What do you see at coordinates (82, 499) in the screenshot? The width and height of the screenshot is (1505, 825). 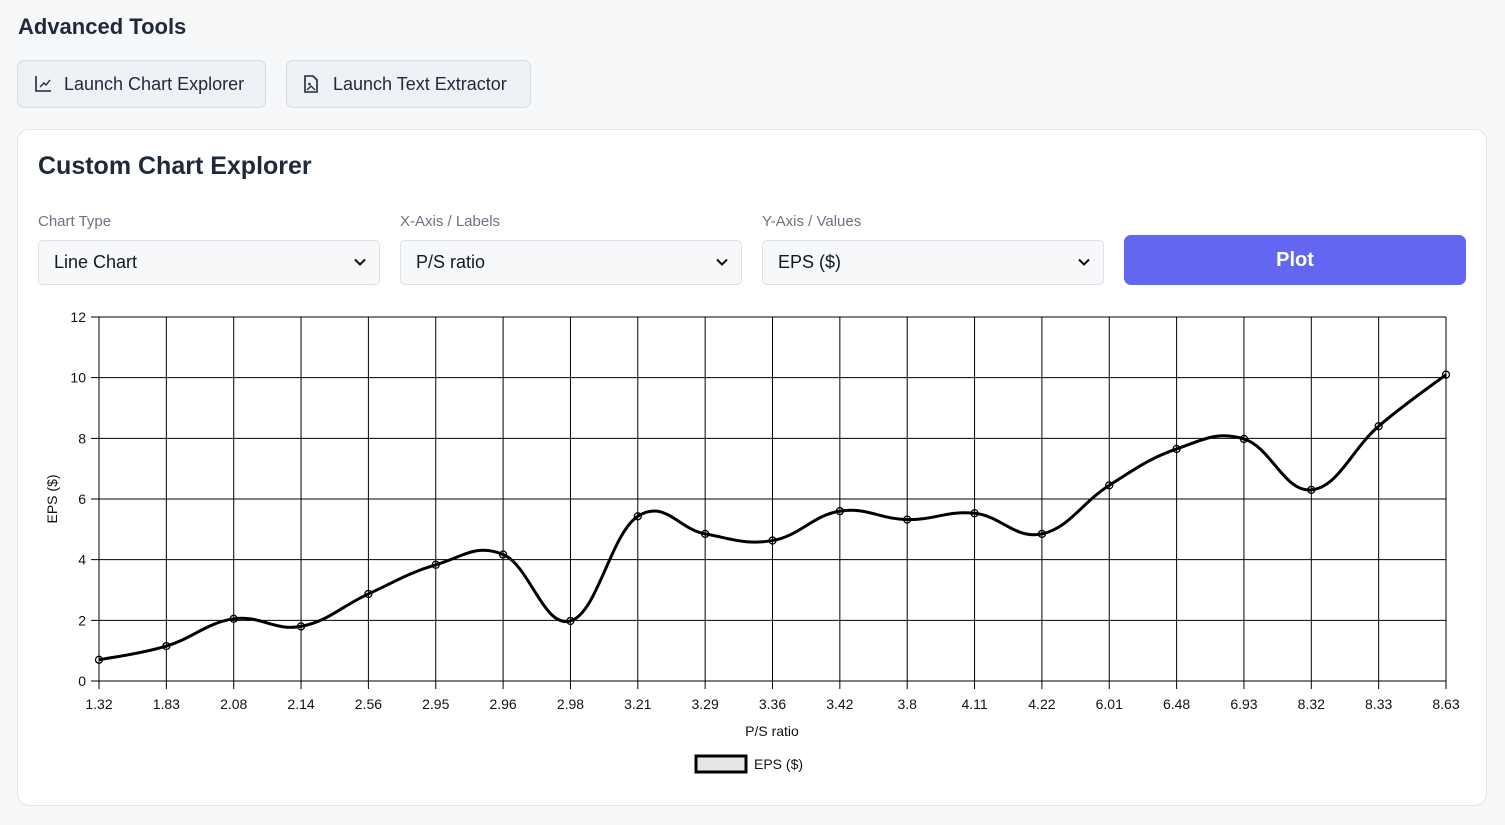 I see `y-tick-label: 6` at bounding box center [82, 499].